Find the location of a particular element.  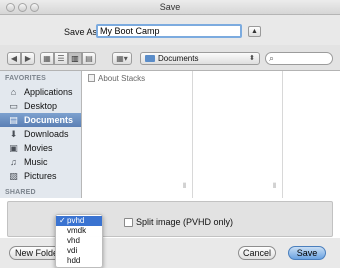

sidebar-item-label: Documents is located at coordinates (49, 120).